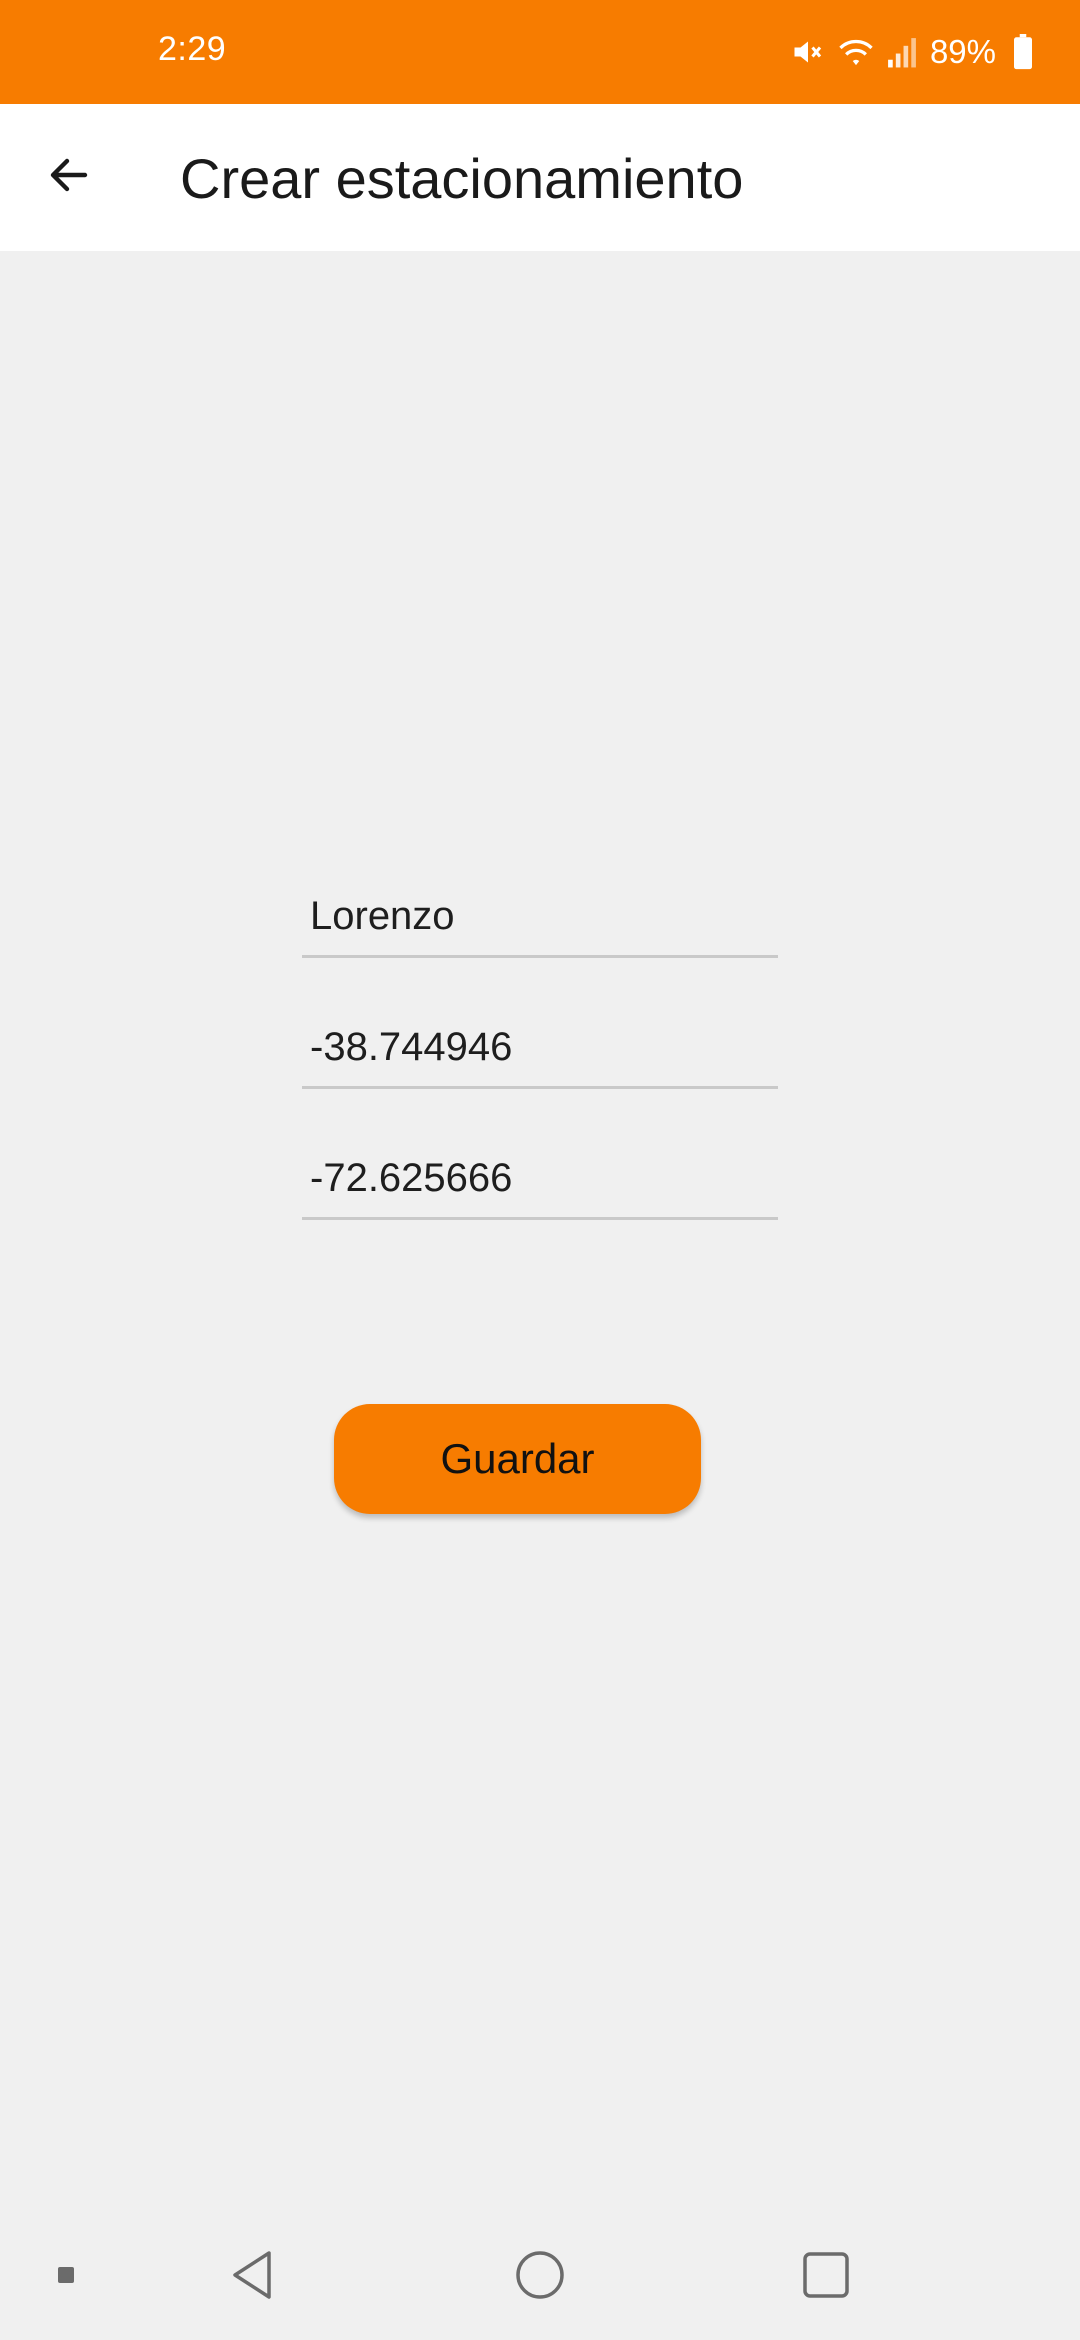 Image resolution: width=1080 pixels, height=2340 pixels. What do you see at coordinates (540, 1047) in the screenshot?
I see `latitude-input` at bounding box center [540, 1047].